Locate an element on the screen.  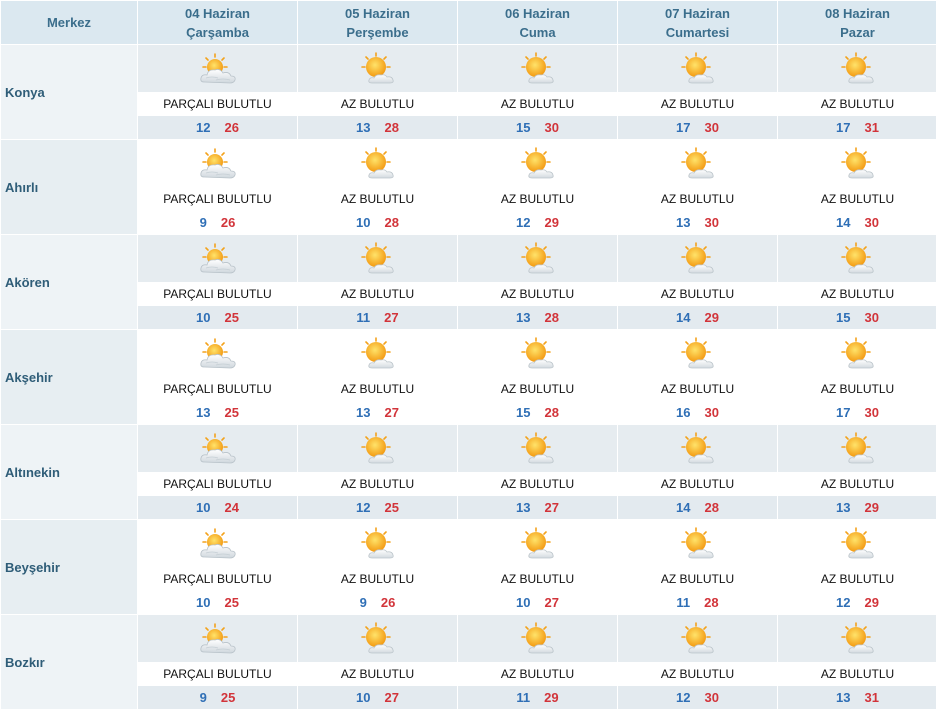
day-date: 05 Haziran is located at coordinates (377, 13).